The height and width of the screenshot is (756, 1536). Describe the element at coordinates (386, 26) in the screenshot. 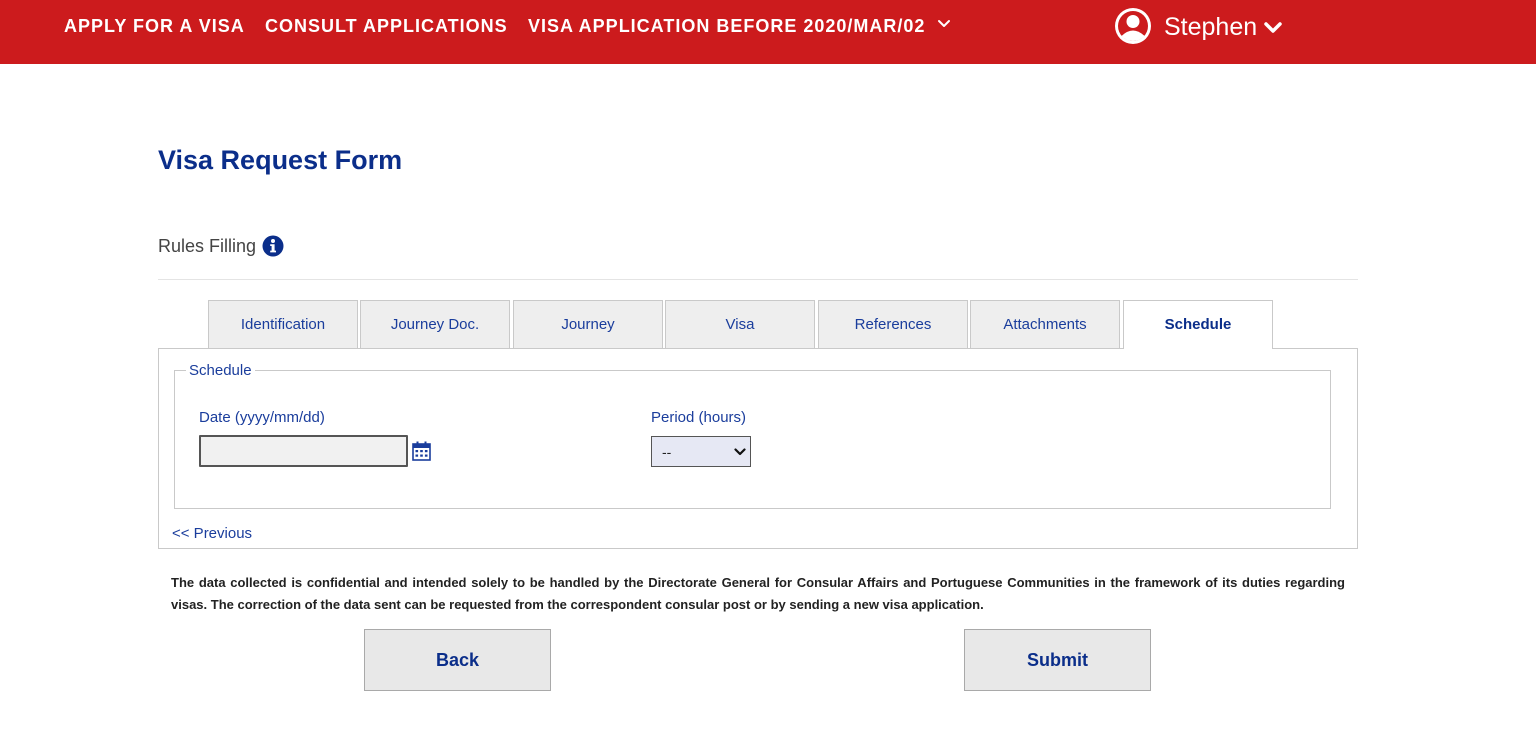

I see `nav-consult-applications: CONSULT APPLICATIONS` at that location.